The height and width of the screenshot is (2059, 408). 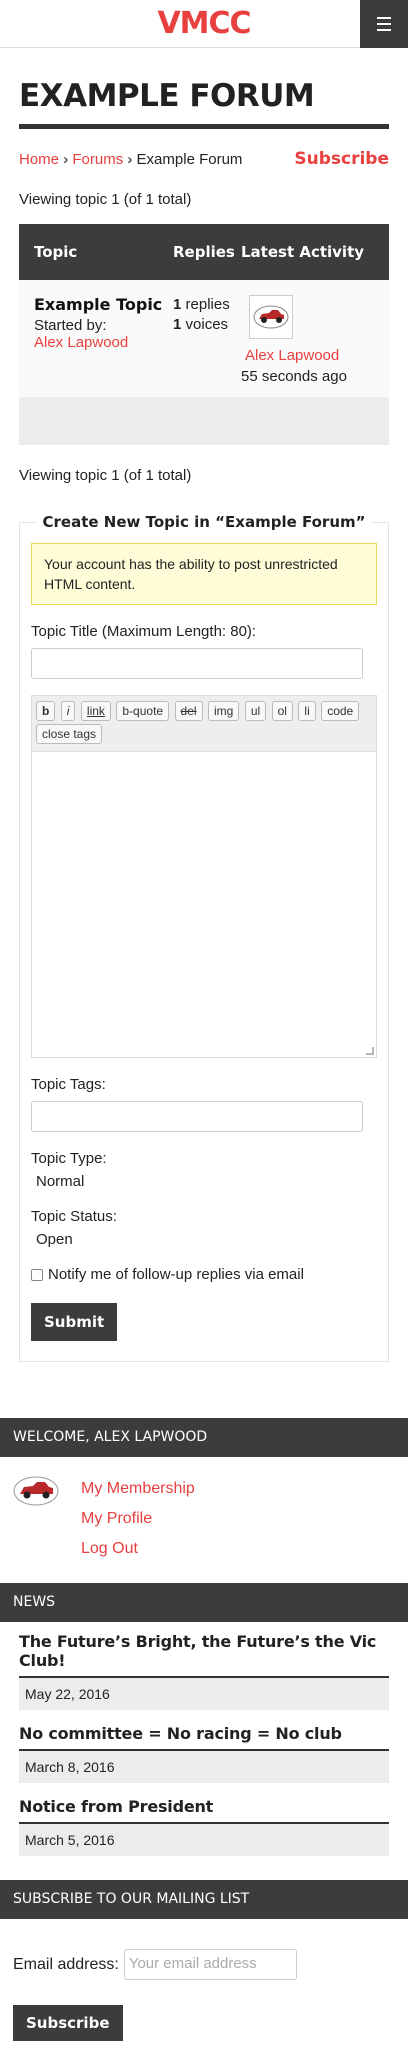 What do you see at coordinates (69, 1158) in the screenshot?
I see `topic-type-label: Topic Type:` at bounding box center [69, 1158].